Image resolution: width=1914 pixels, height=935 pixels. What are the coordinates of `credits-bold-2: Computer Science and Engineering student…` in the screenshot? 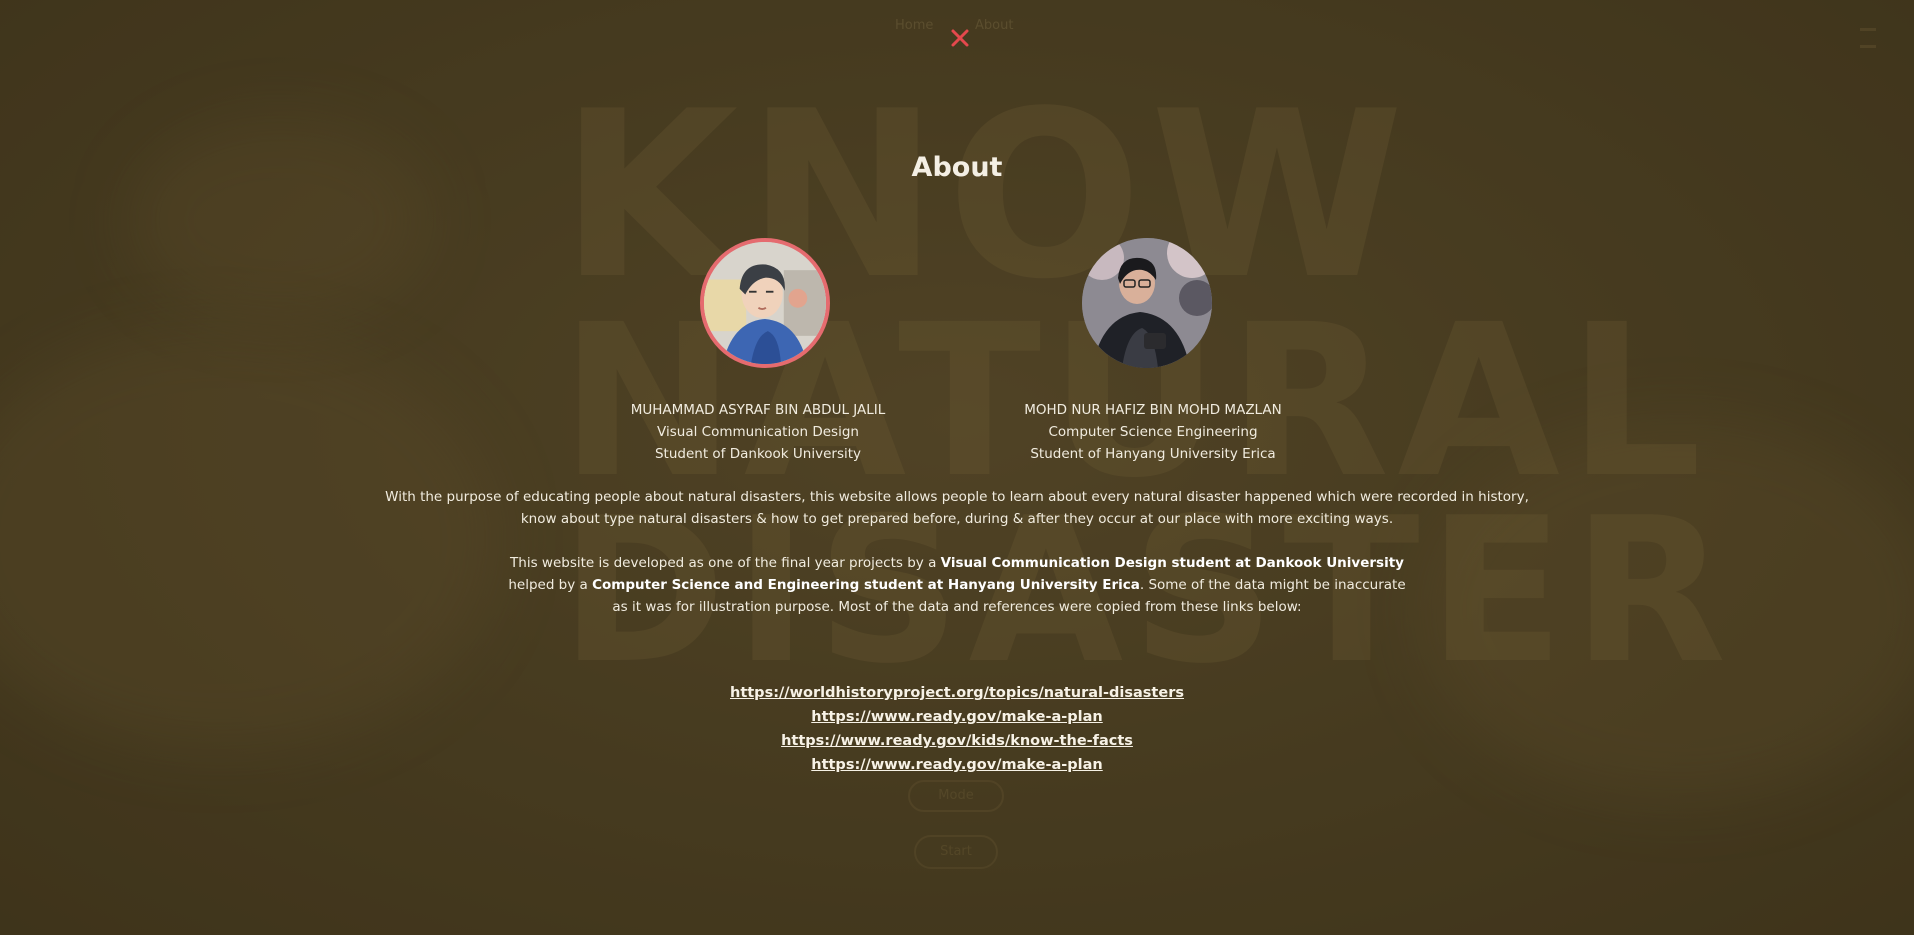 It's located at (866, 585).